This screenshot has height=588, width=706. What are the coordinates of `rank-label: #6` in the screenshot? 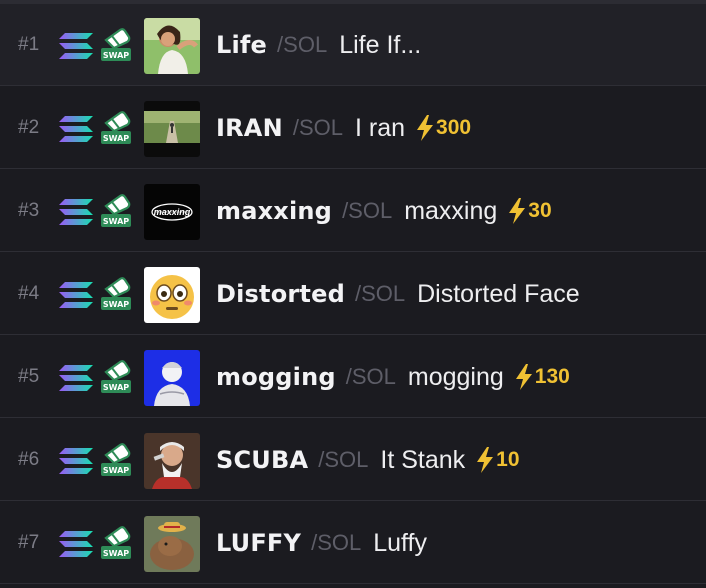 It's located at (29, 459).